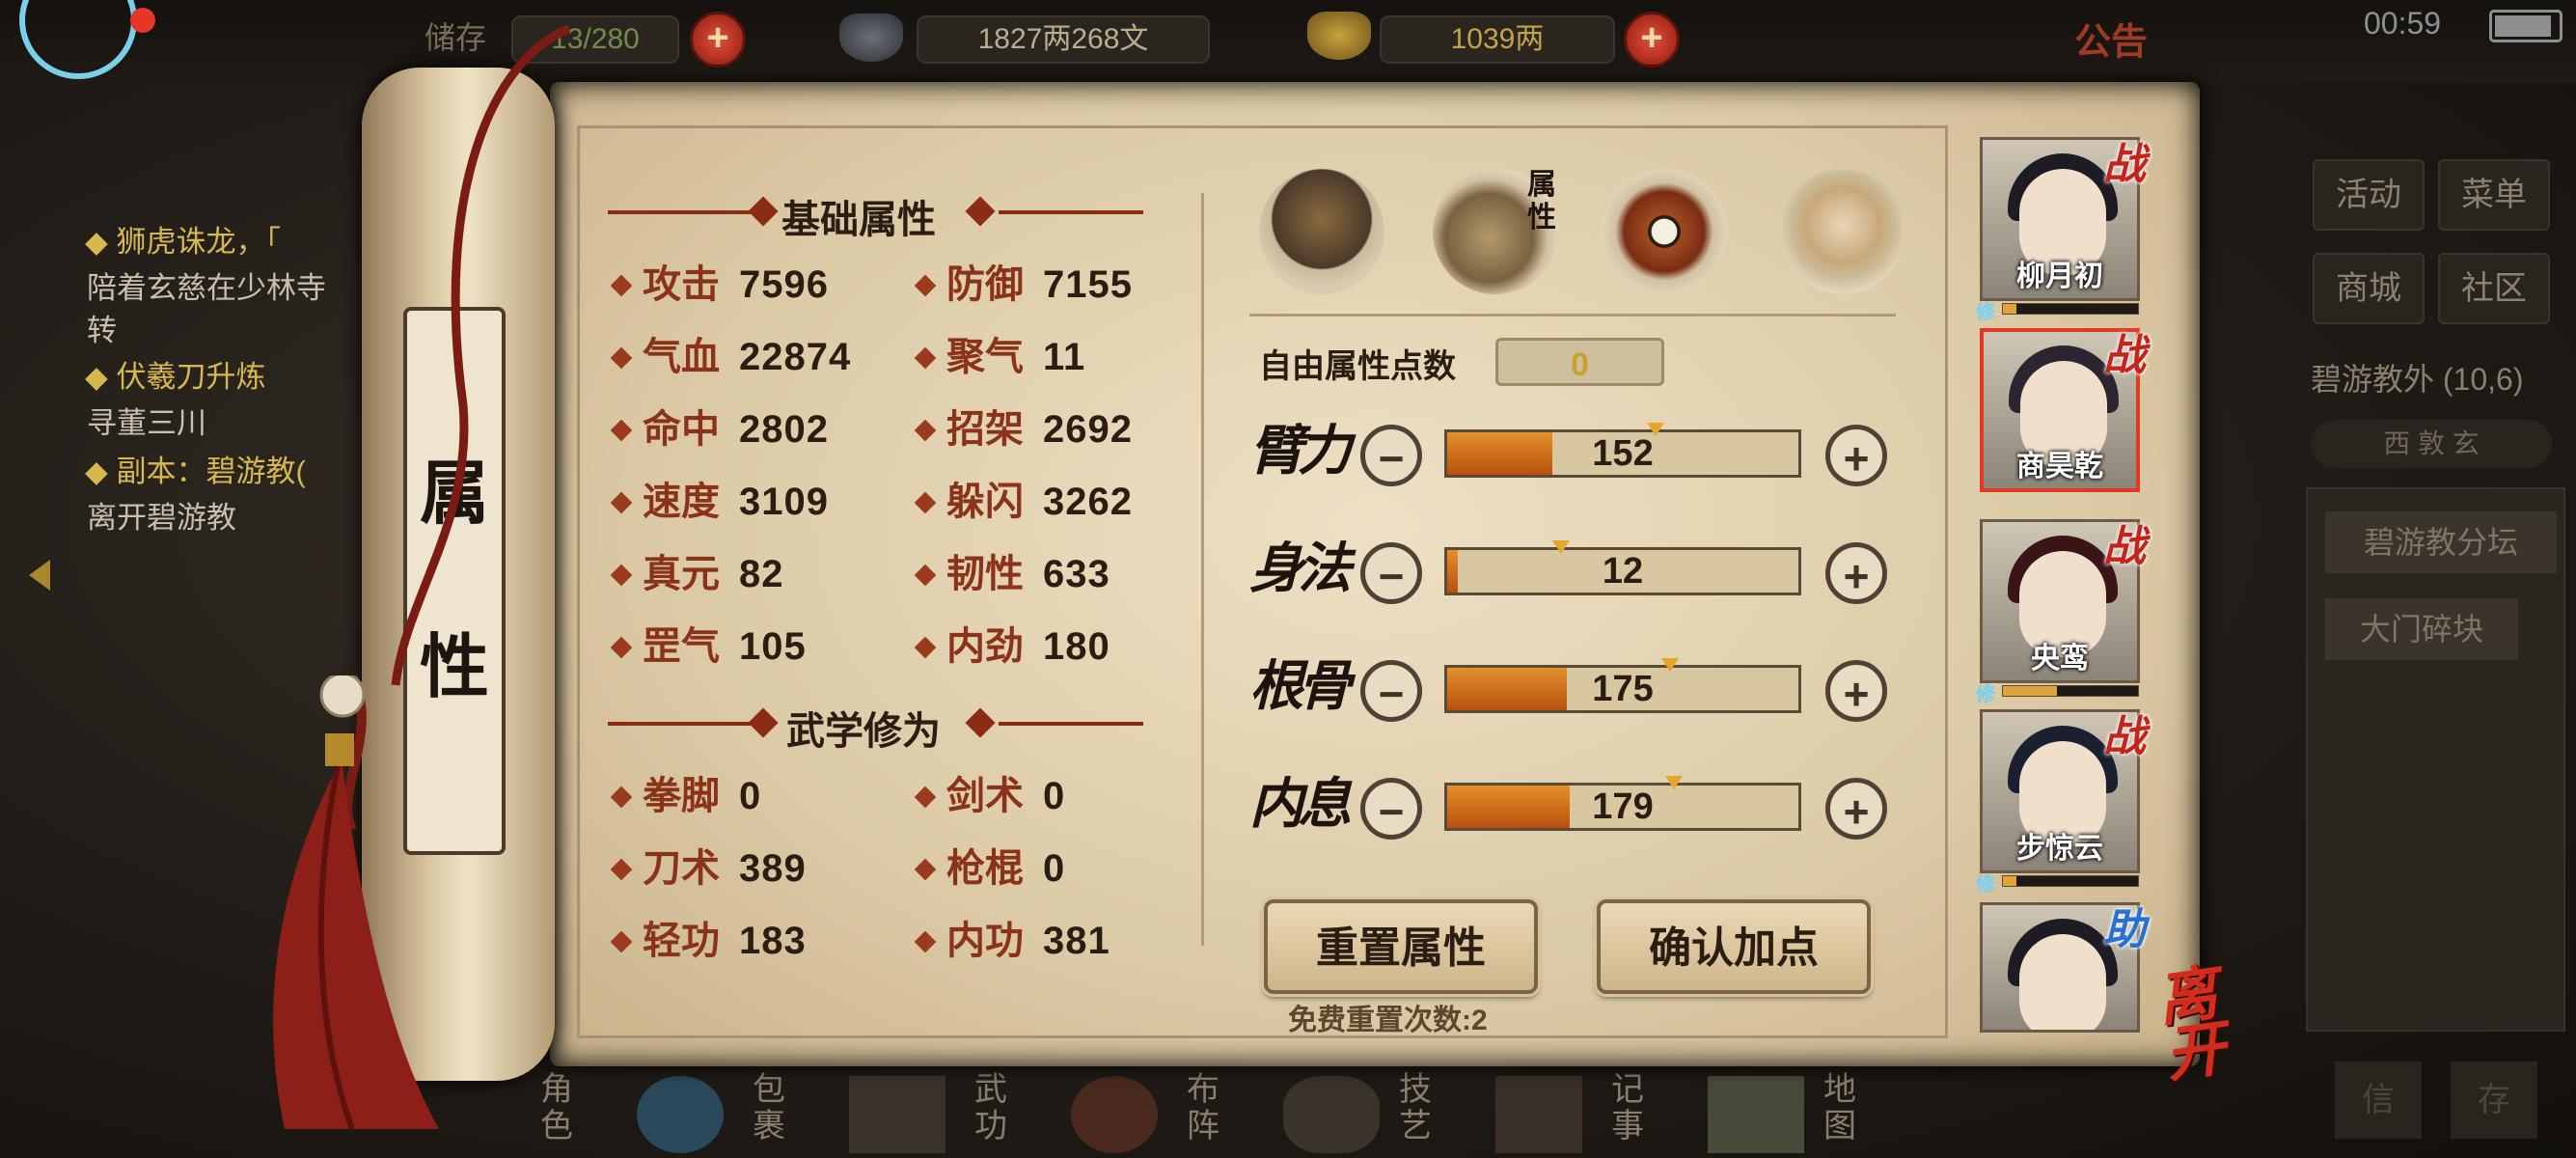 This screenshot has width=2576, height=1158. Describe the element at coordinates (2421, 629) in the screenshot. I see `place-item: 大门碎块` at that location.